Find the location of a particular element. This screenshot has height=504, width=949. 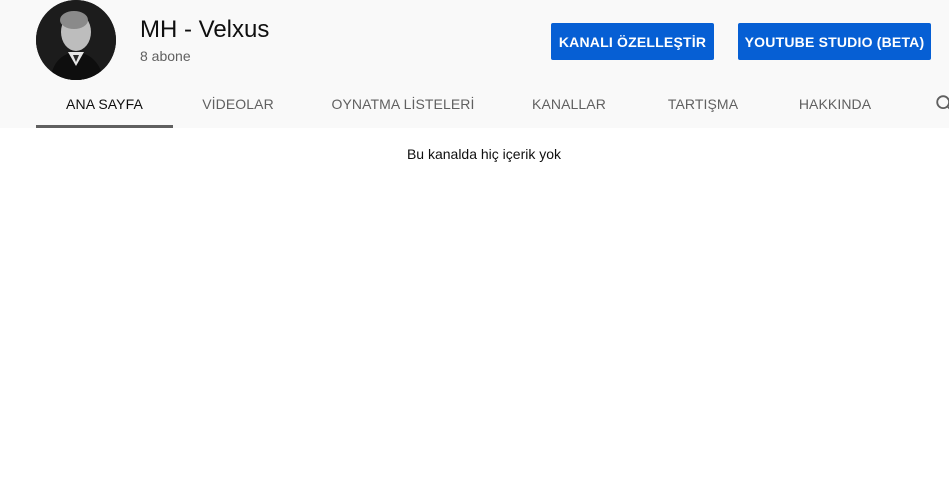

search-icon is located at coordinates (941, 104).